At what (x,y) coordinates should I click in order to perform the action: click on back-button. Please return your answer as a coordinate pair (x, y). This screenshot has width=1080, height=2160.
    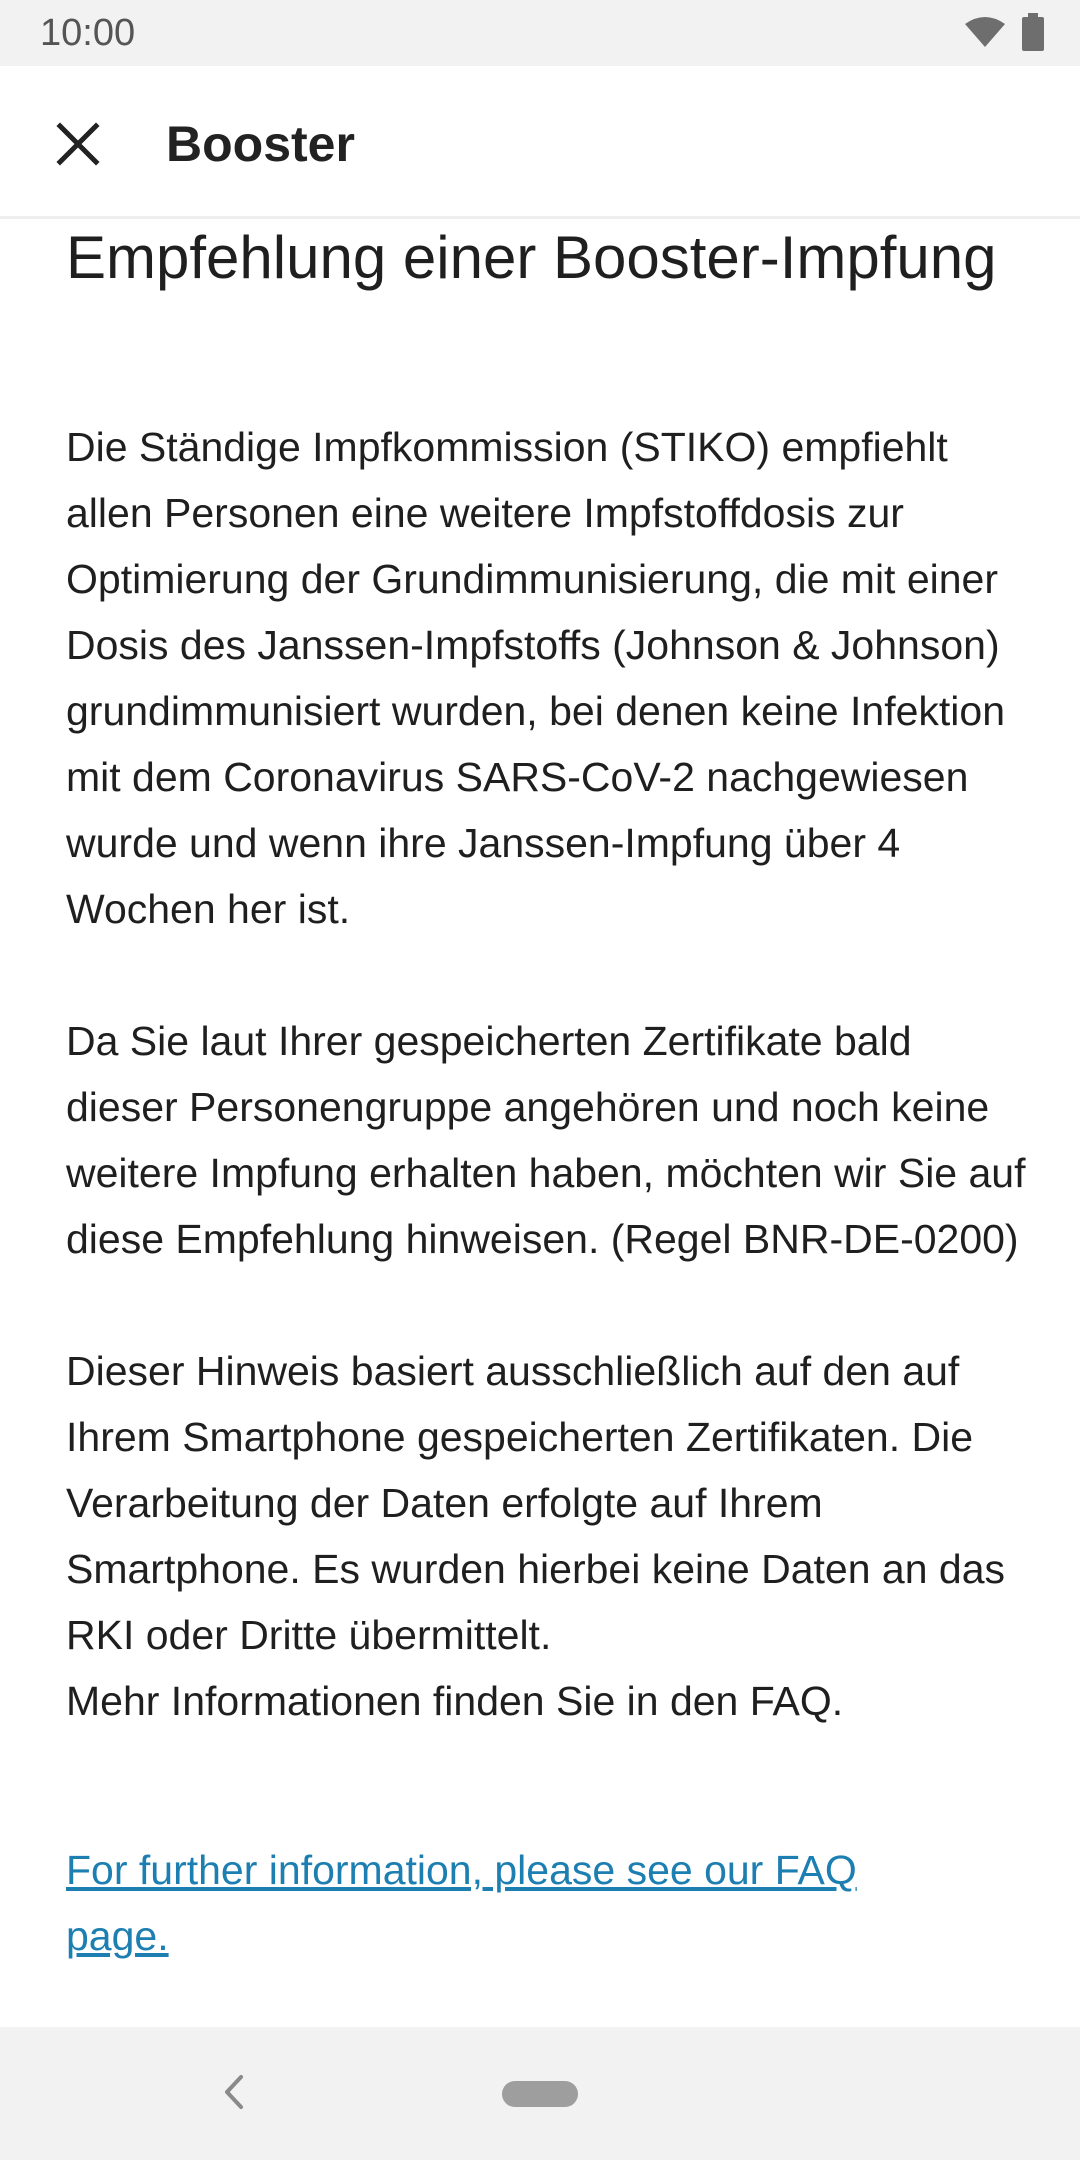
    Looking at the image, I should click on (234, 2094).